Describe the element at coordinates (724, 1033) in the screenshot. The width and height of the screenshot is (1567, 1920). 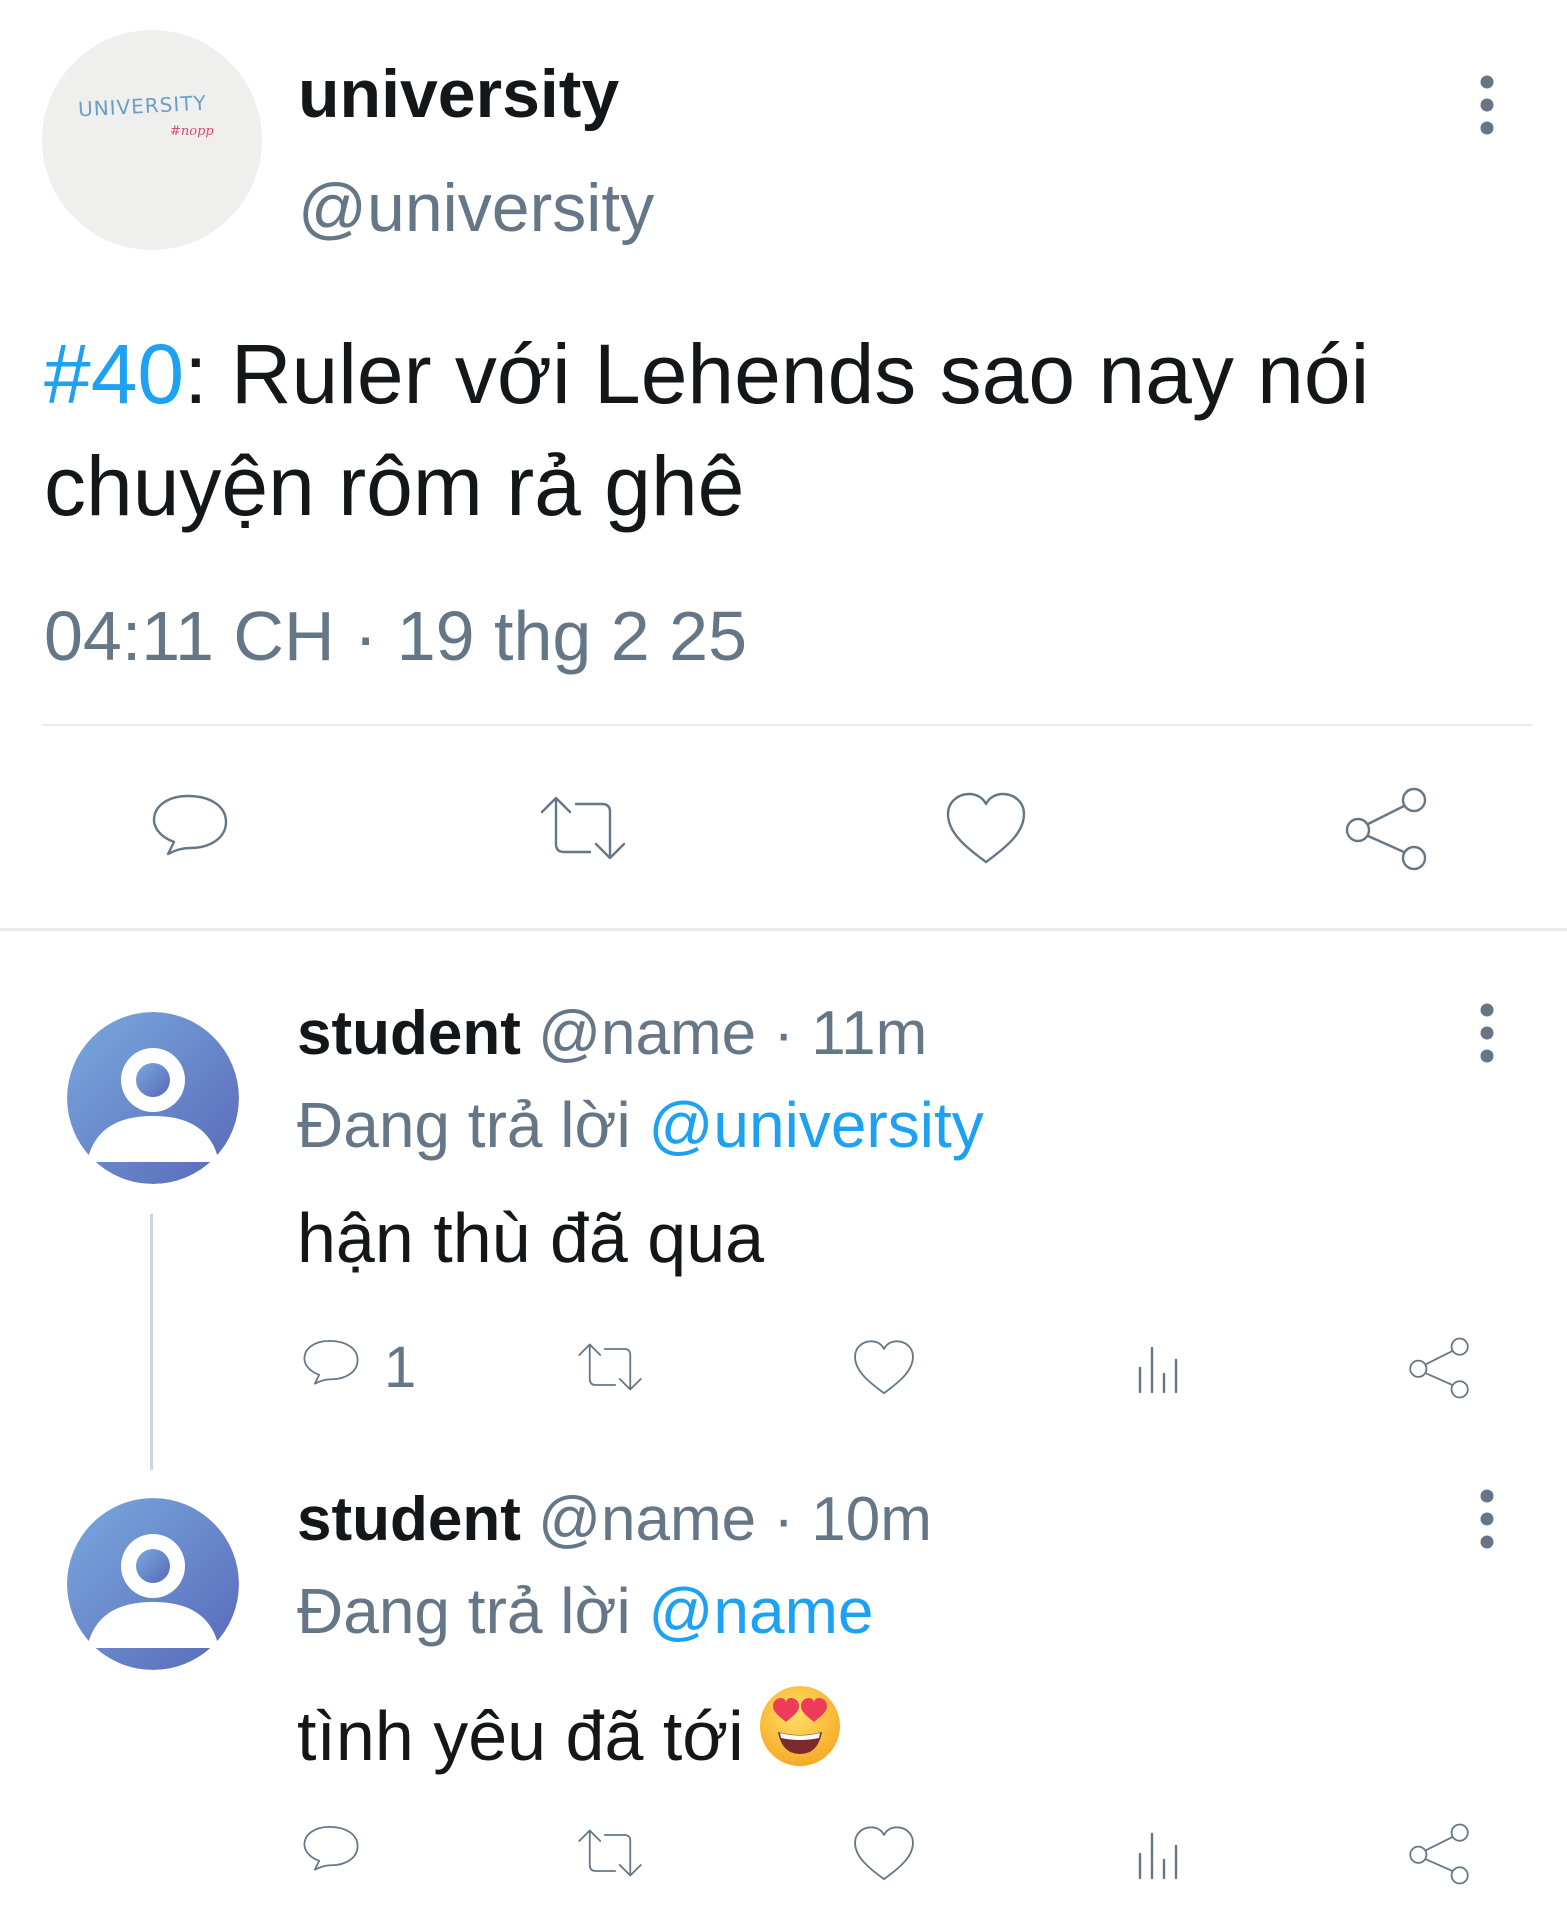
I see `reply-meta: @name · 11m` at that location.